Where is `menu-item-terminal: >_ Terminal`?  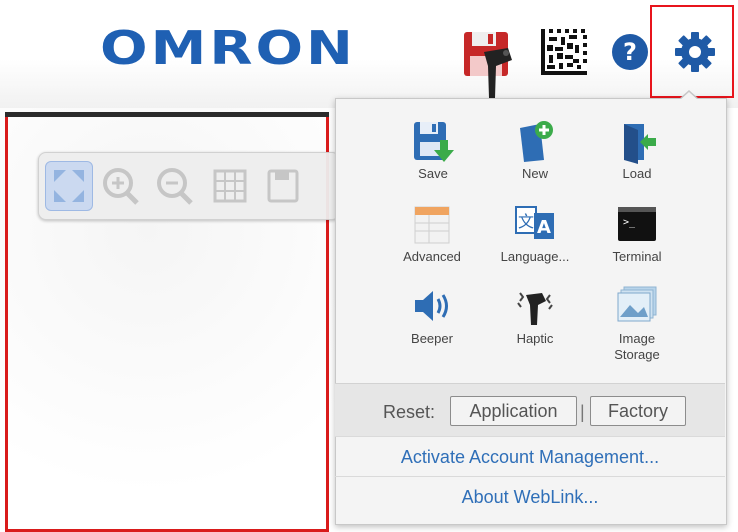
menu-item-terminal: >_ Terminal is located at coordinates (637, 233).